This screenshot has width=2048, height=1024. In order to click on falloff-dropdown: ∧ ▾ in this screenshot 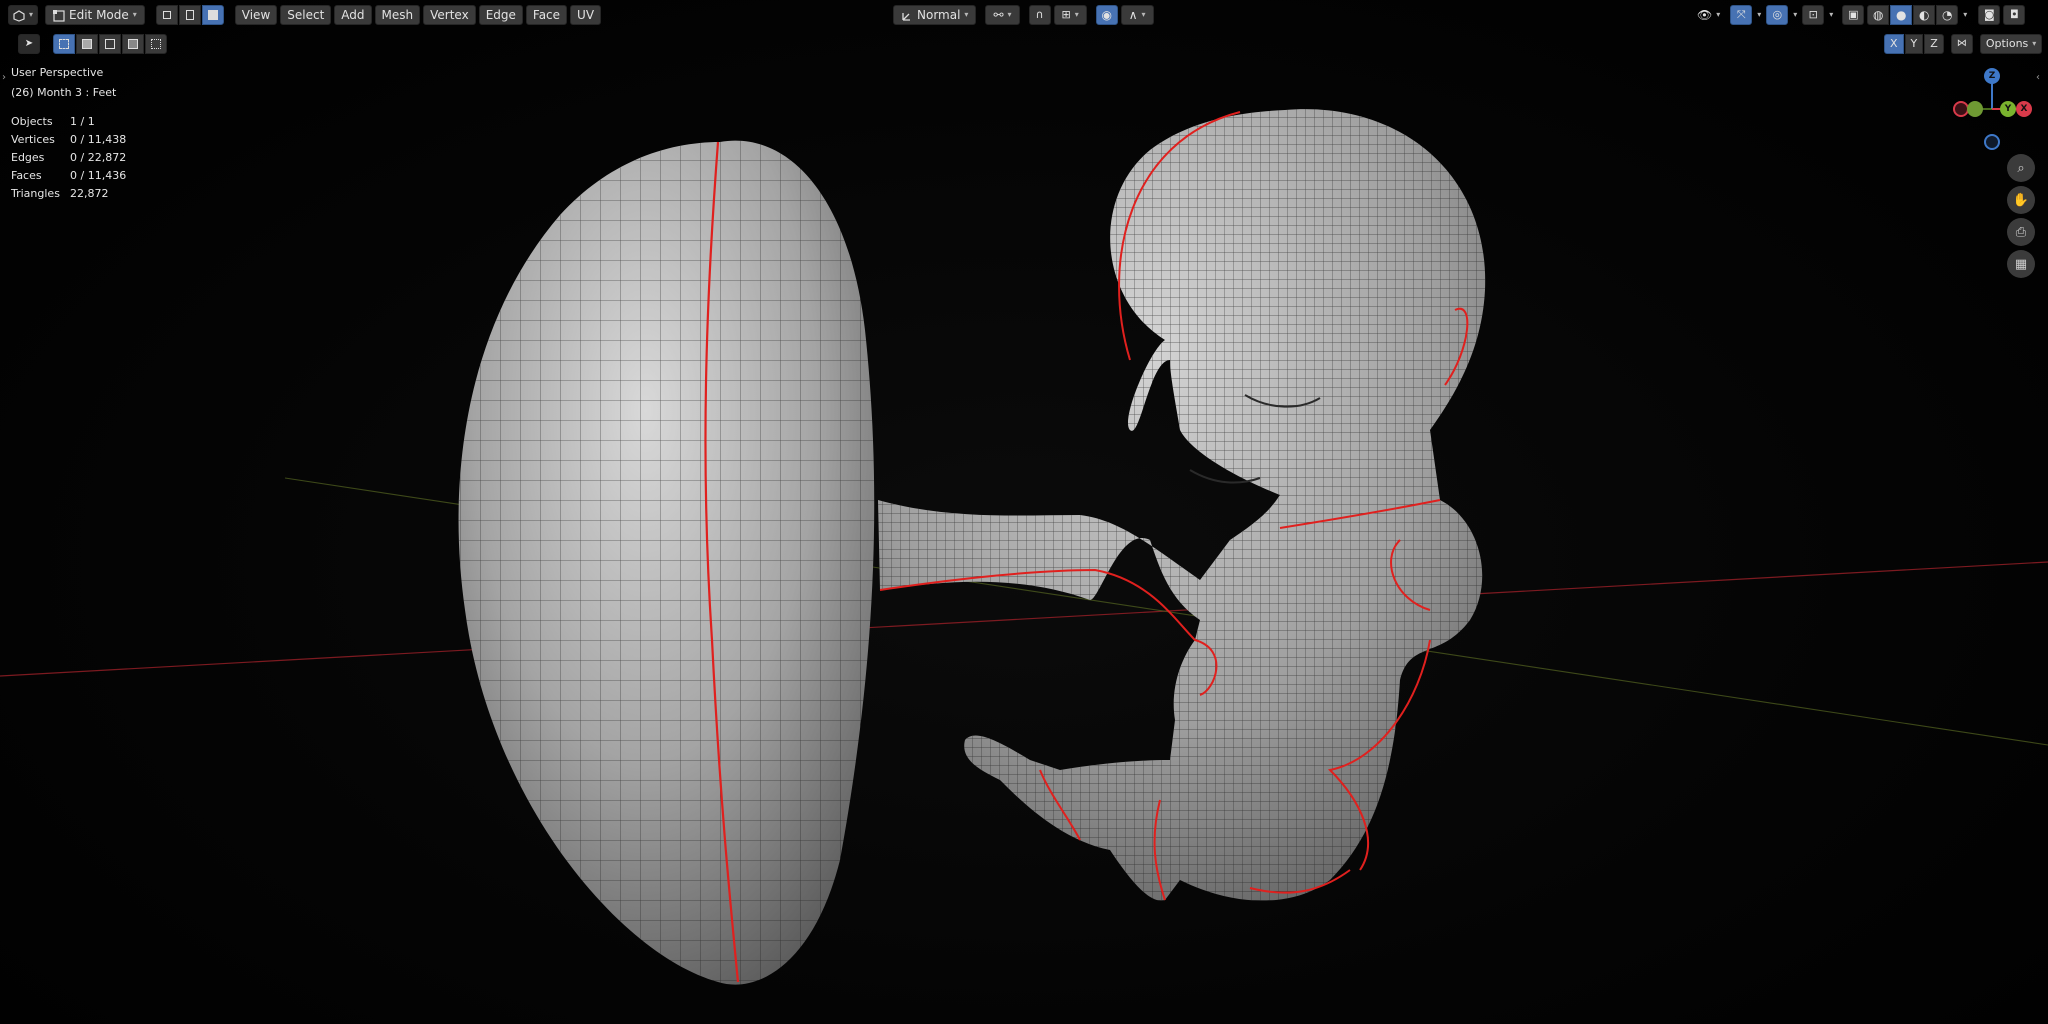, I will do `click(1137, 15)`.